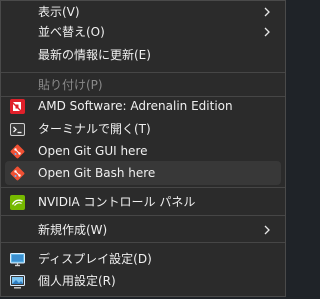 The image size is (320, 299). I want to click on menu-item-open-terminal: ターミナルで開く(T), so click(143, 129).